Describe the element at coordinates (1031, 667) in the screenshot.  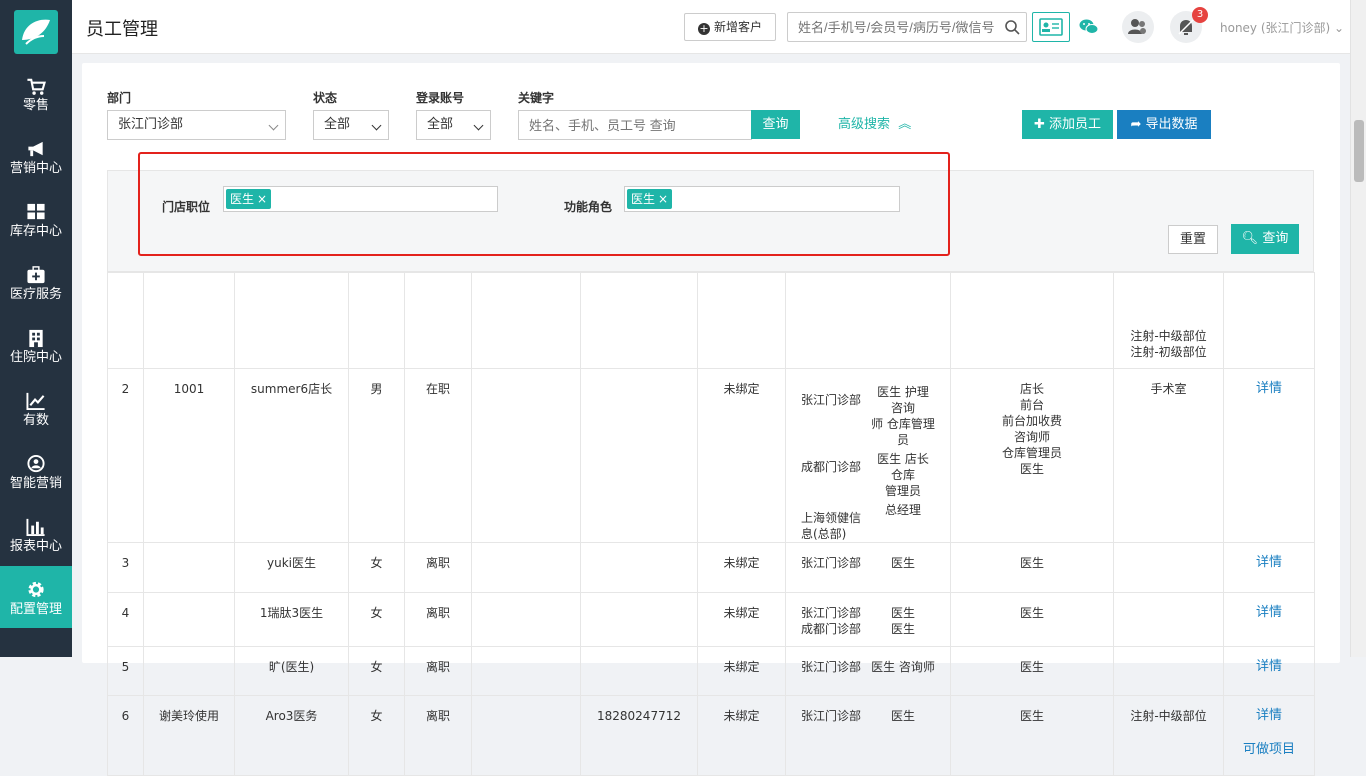
I see `role-line: 医生` at that location.